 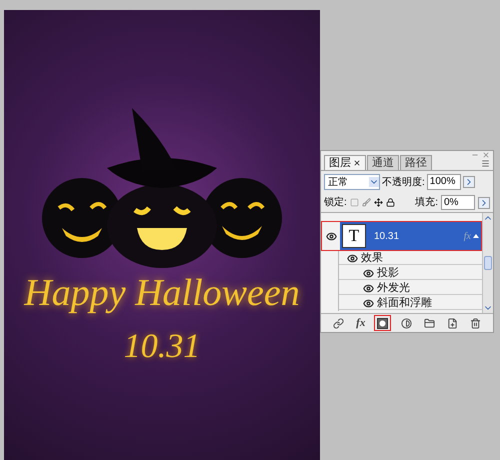 I want to click on opacity-label: 不透明度:, so click(x=403, y=183).